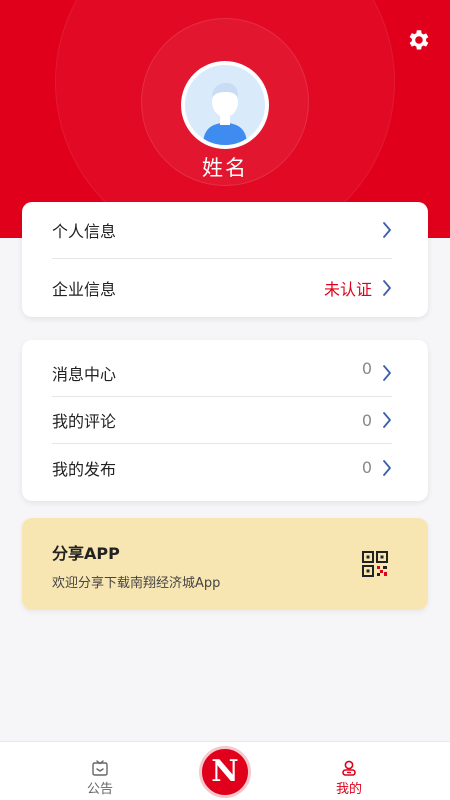 This screenshot has height=800, width=450. I want to click on menu-item-personal-info: 个人信息, so click(222, 230).